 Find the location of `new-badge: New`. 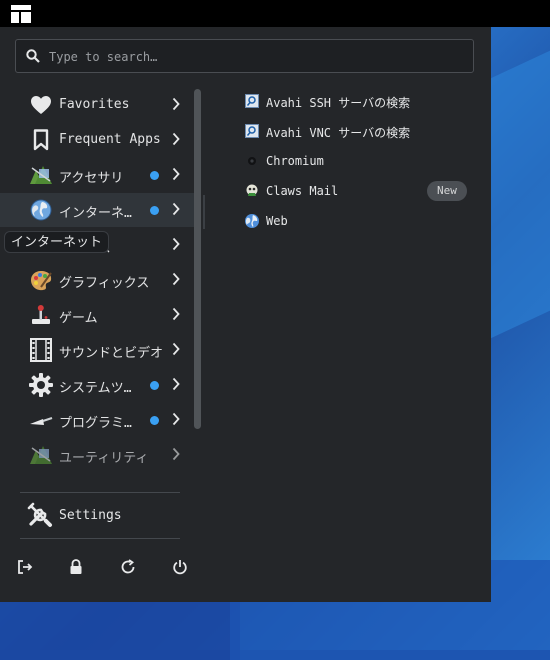

new-badge: New is located at coordinates (447, 191).